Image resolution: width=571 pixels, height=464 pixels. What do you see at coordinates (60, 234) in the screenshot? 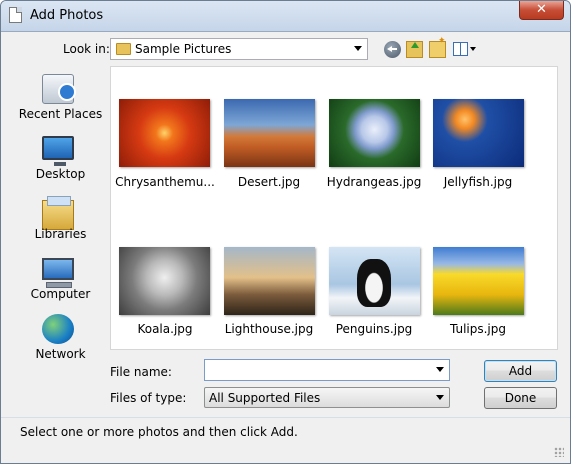
I see `place-label: Libraries` at bounding box center [60, 234].